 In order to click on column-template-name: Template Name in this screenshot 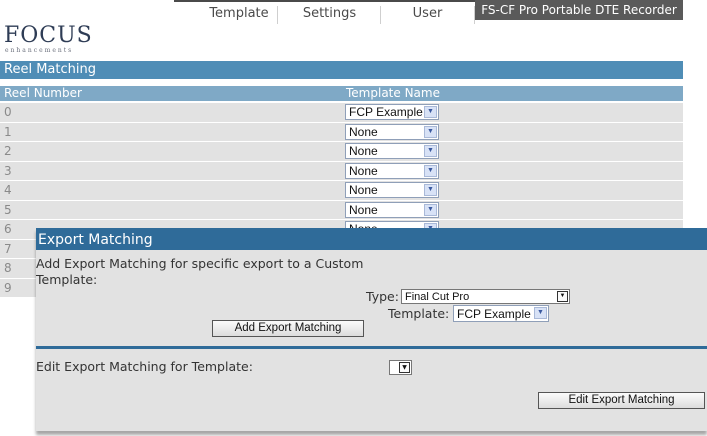, I will do `click(393, 93)`.